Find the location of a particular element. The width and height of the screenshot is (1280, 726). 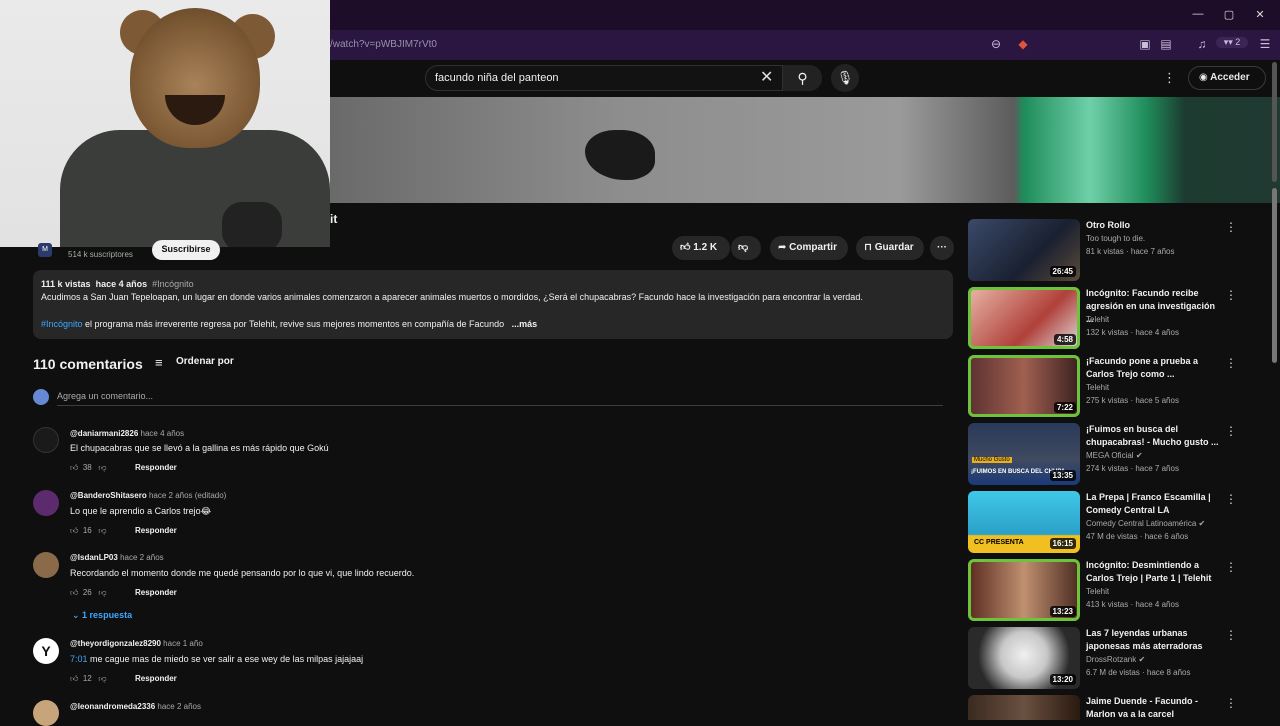

comment-author: @IsdanLP03 hace 2 años is located at coordinates (117, 557).